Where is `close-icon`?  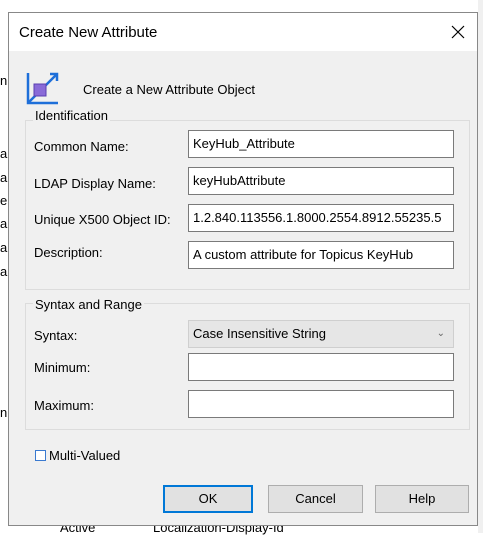 close-icon is located at coordinates (458, 32).